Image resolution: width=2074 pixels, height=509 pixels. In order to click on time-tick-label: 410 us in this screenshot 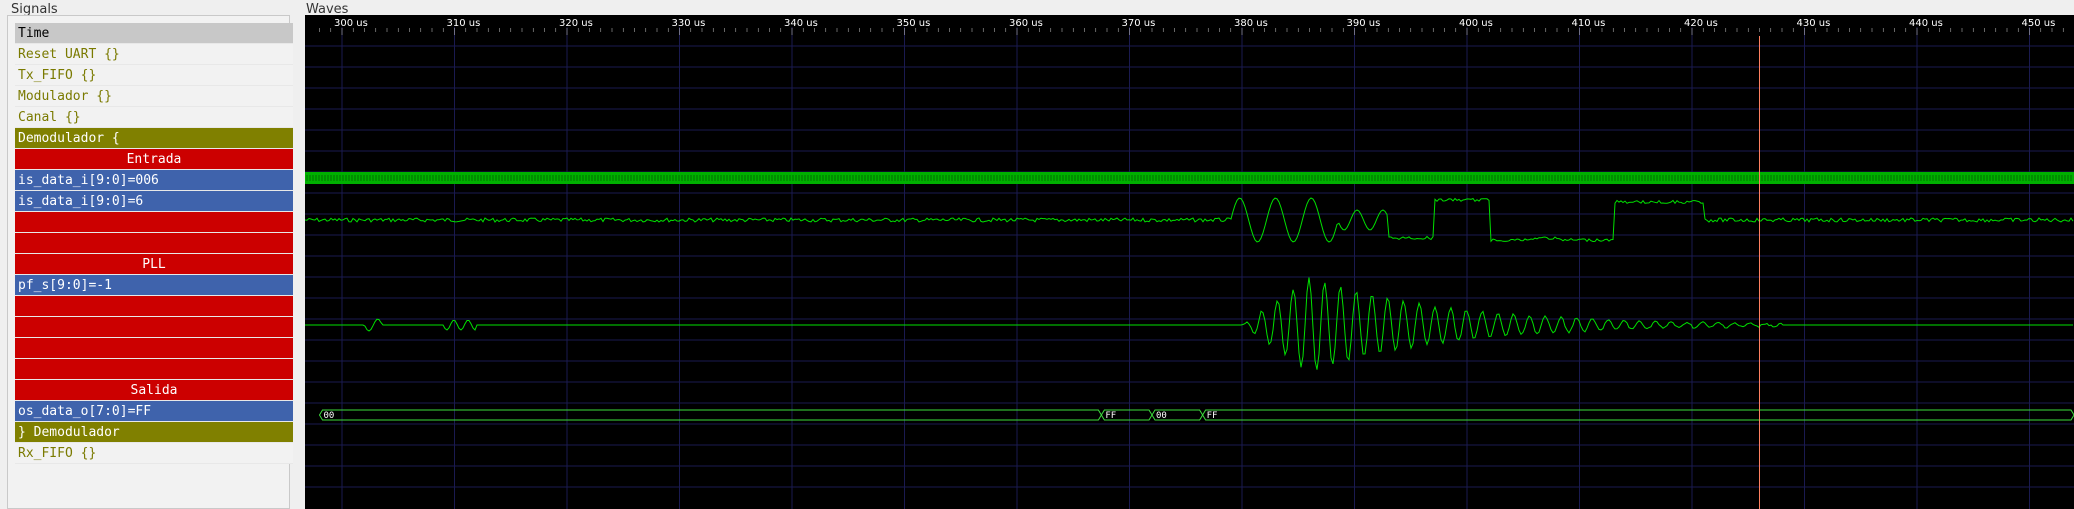, I will do `click(1589, 23)`.